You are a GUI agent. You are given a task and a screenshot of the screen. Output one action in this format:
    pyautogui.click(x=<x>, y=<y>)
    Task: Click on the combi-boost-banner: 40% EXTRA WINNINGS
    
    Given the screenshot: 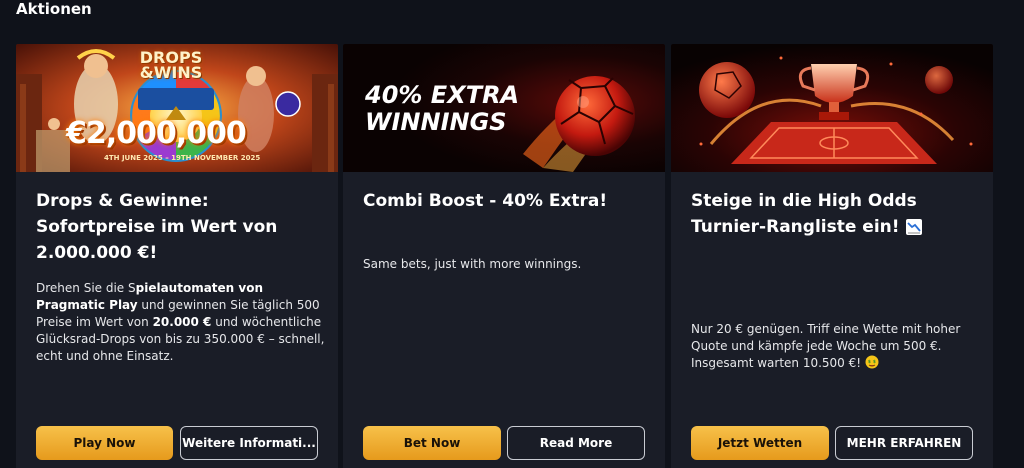 What is the action you would take?
    pyautogui.click(x=504, y=108)
    